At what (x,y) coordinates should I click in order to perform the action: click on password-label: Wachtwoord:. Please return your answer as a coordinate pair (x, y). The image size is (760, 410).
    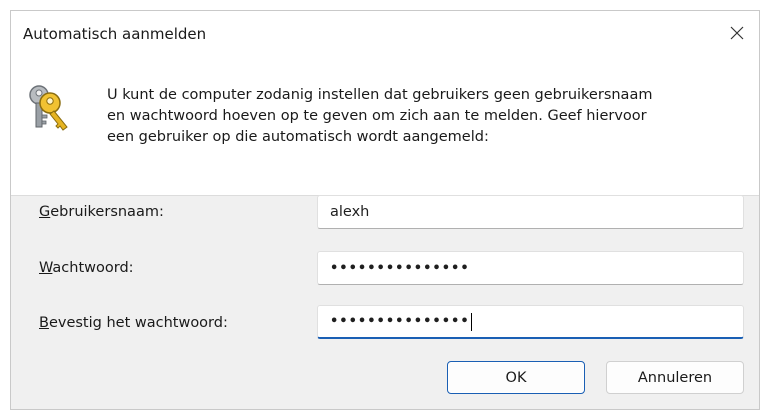
    Looking at the image, I should click on (86, 268).